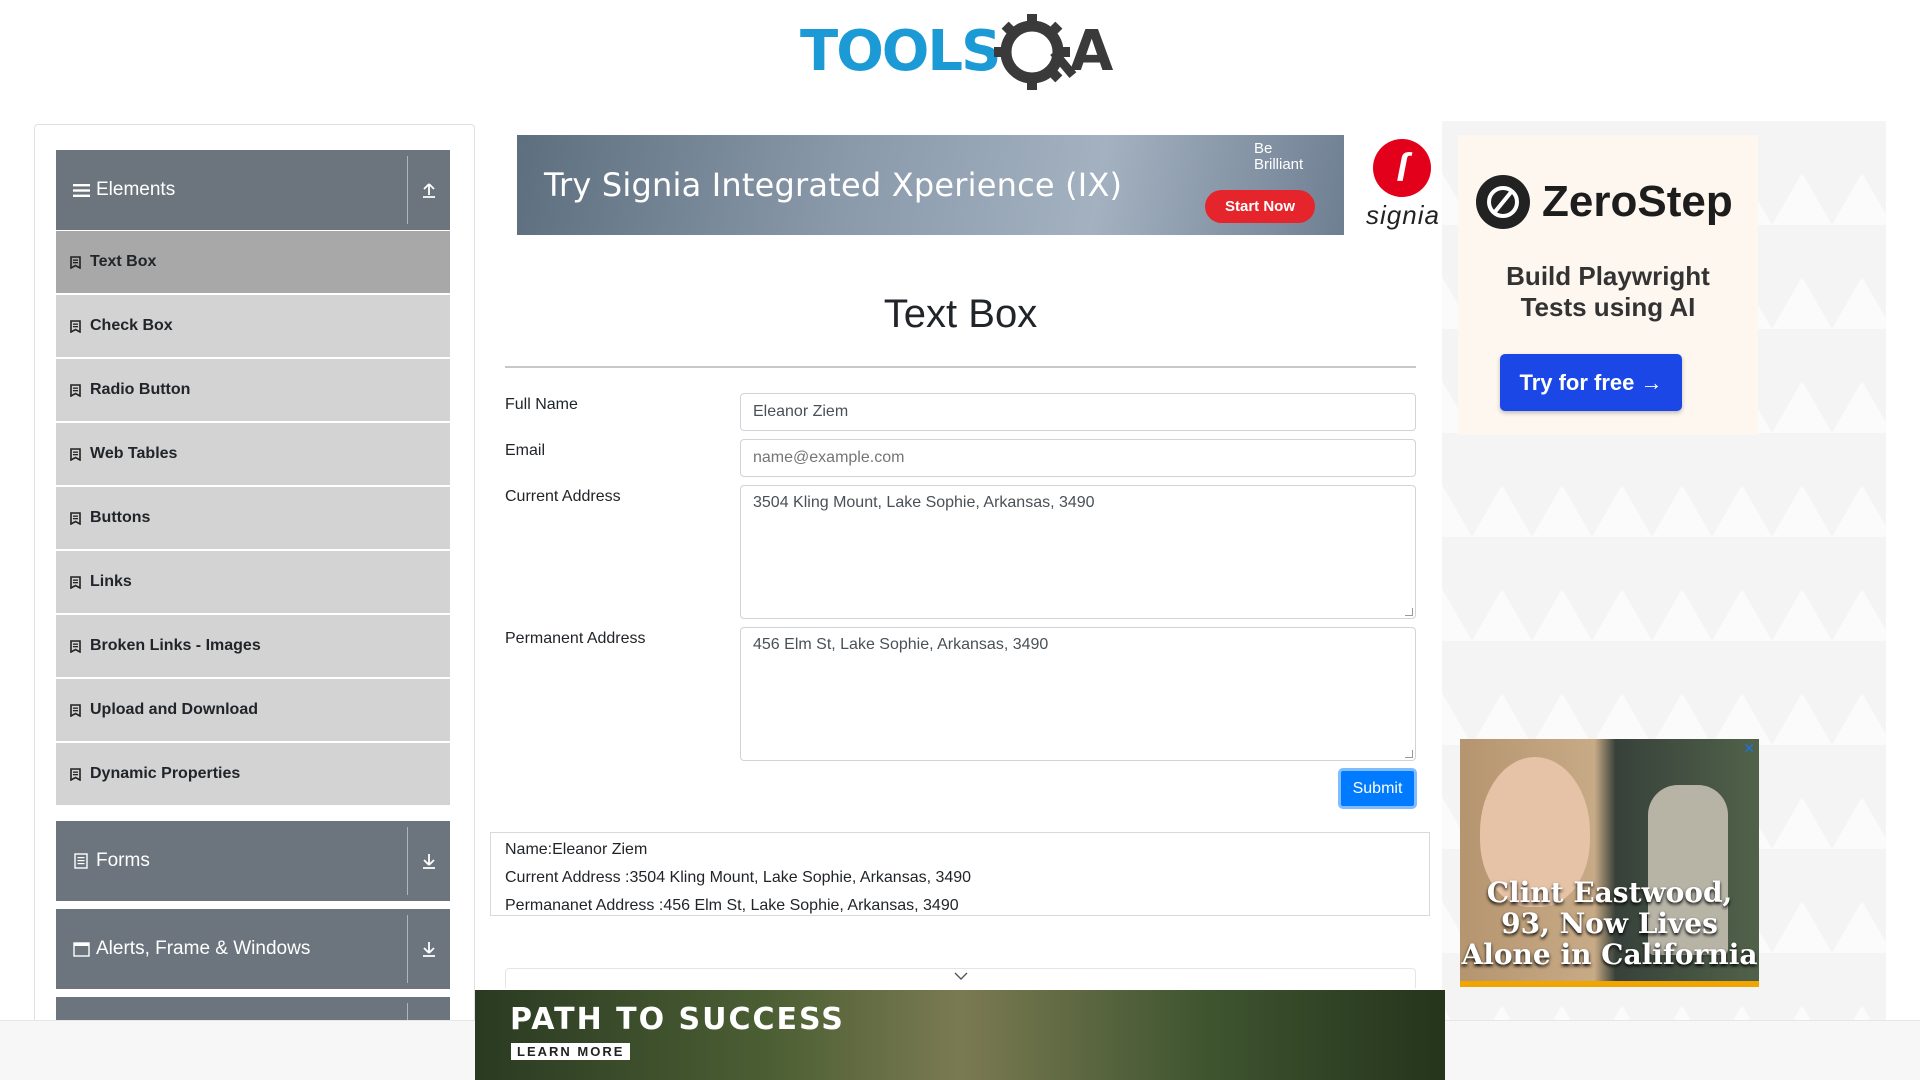 This screenshot has width=1920, height=1080. I want to click on group-elements: Elements Text Box Check Box Radio Button, so click(253, 477).